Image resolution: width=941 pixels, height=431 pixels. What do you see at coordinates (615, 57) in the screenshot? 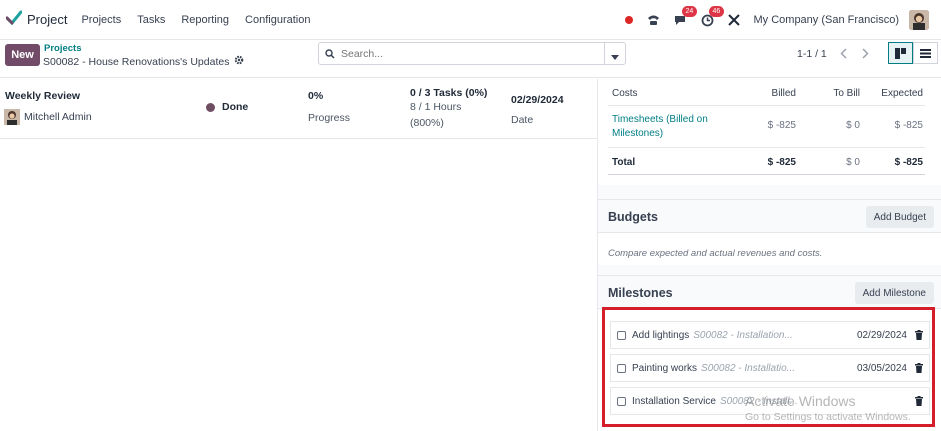
I see `search-options-dropdown-icon` at bounding box center [615, 57].